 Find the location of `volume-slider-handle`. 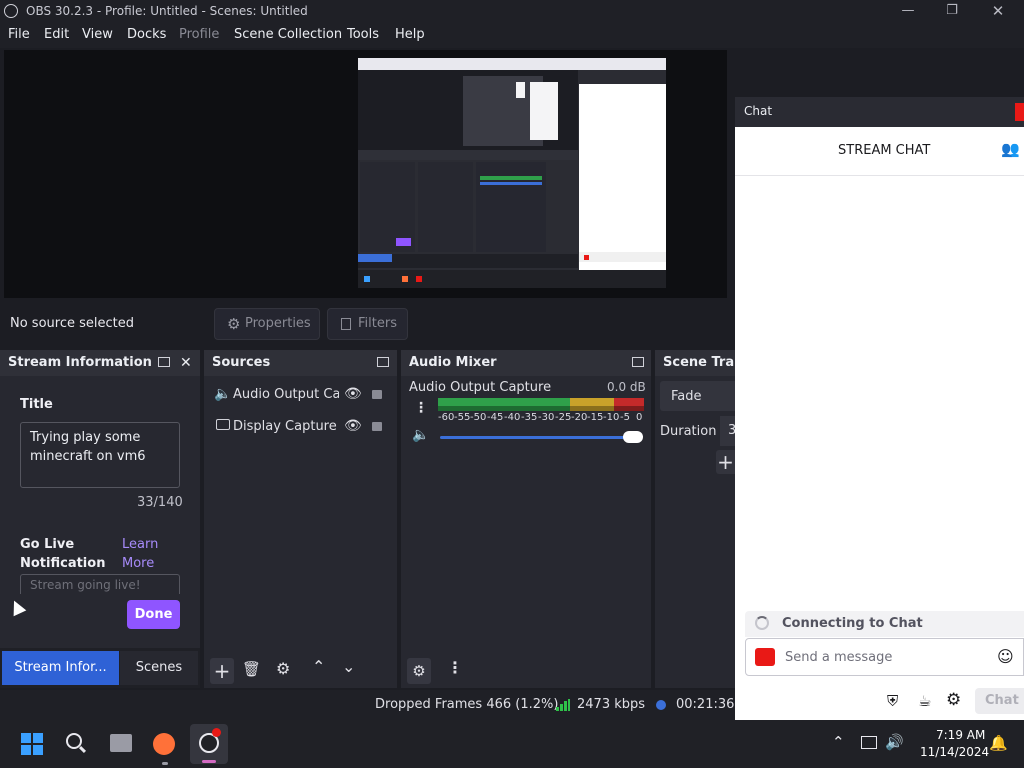

volume-slider-handle is located at coordinates (633, 437).